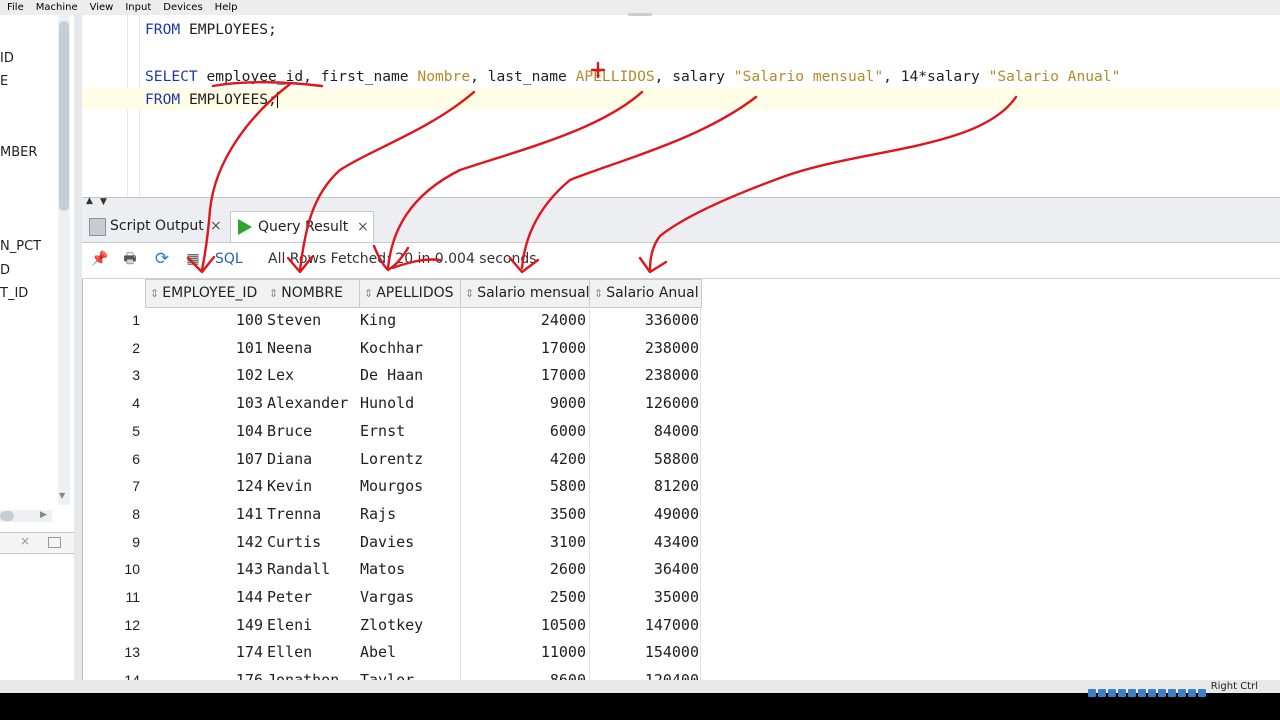  I want to click on arrow-employee-id, so click(246, 177).